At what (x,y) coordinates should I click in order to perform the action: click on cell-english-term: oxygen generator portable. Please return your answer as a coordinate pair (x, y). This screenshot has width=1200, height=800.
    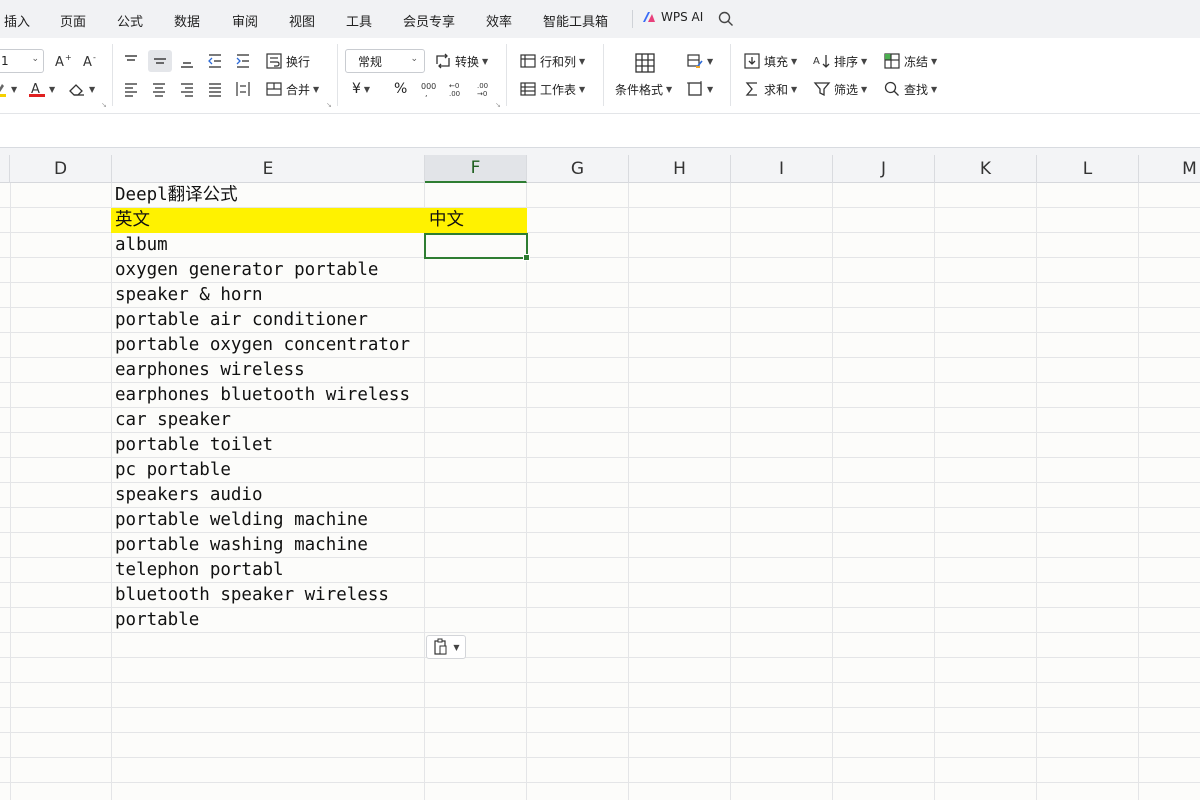
    Looking at the image, I should click on (268, 270).